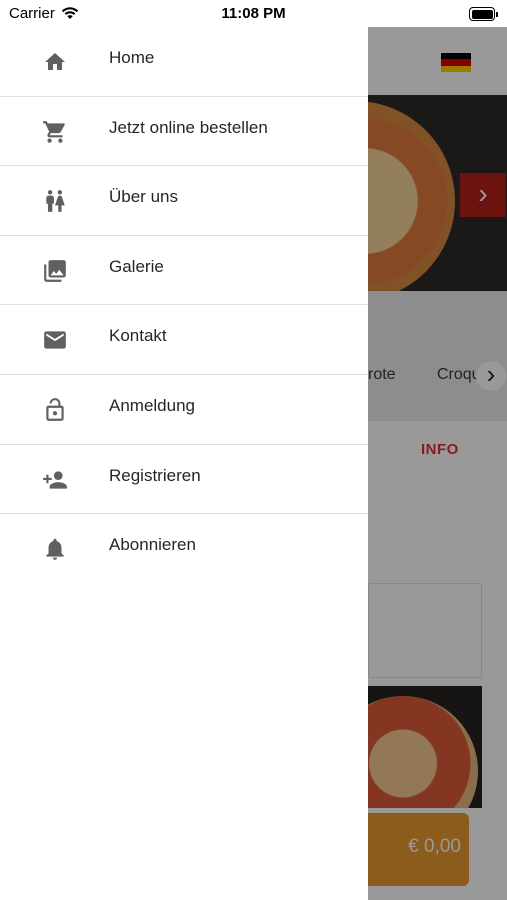 The image size is (507, 900). Describe the element at coordinates (55, 201) in the screenshot. I see `people-icon` at that location.